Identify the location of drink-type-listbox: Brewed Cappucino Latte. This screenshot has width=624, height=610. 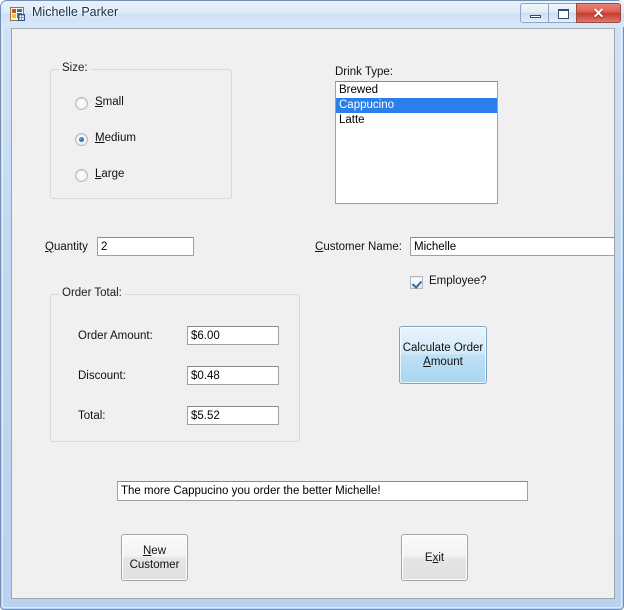
(416, 142).